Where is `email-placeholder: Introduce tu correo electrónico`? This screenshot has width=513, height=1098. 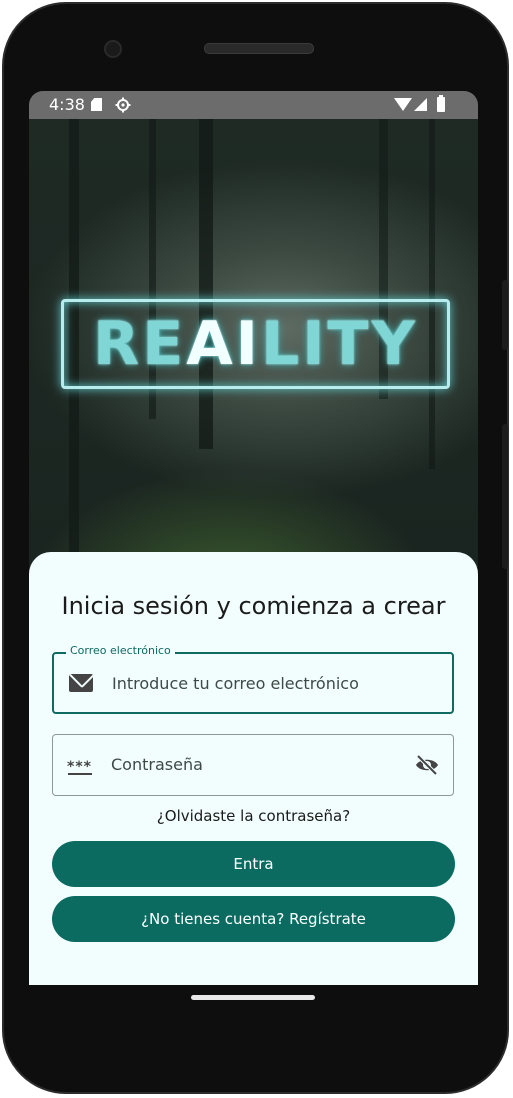 email-placeholder: Introduce tu correo electrónico is located at coordinates (235, 683).